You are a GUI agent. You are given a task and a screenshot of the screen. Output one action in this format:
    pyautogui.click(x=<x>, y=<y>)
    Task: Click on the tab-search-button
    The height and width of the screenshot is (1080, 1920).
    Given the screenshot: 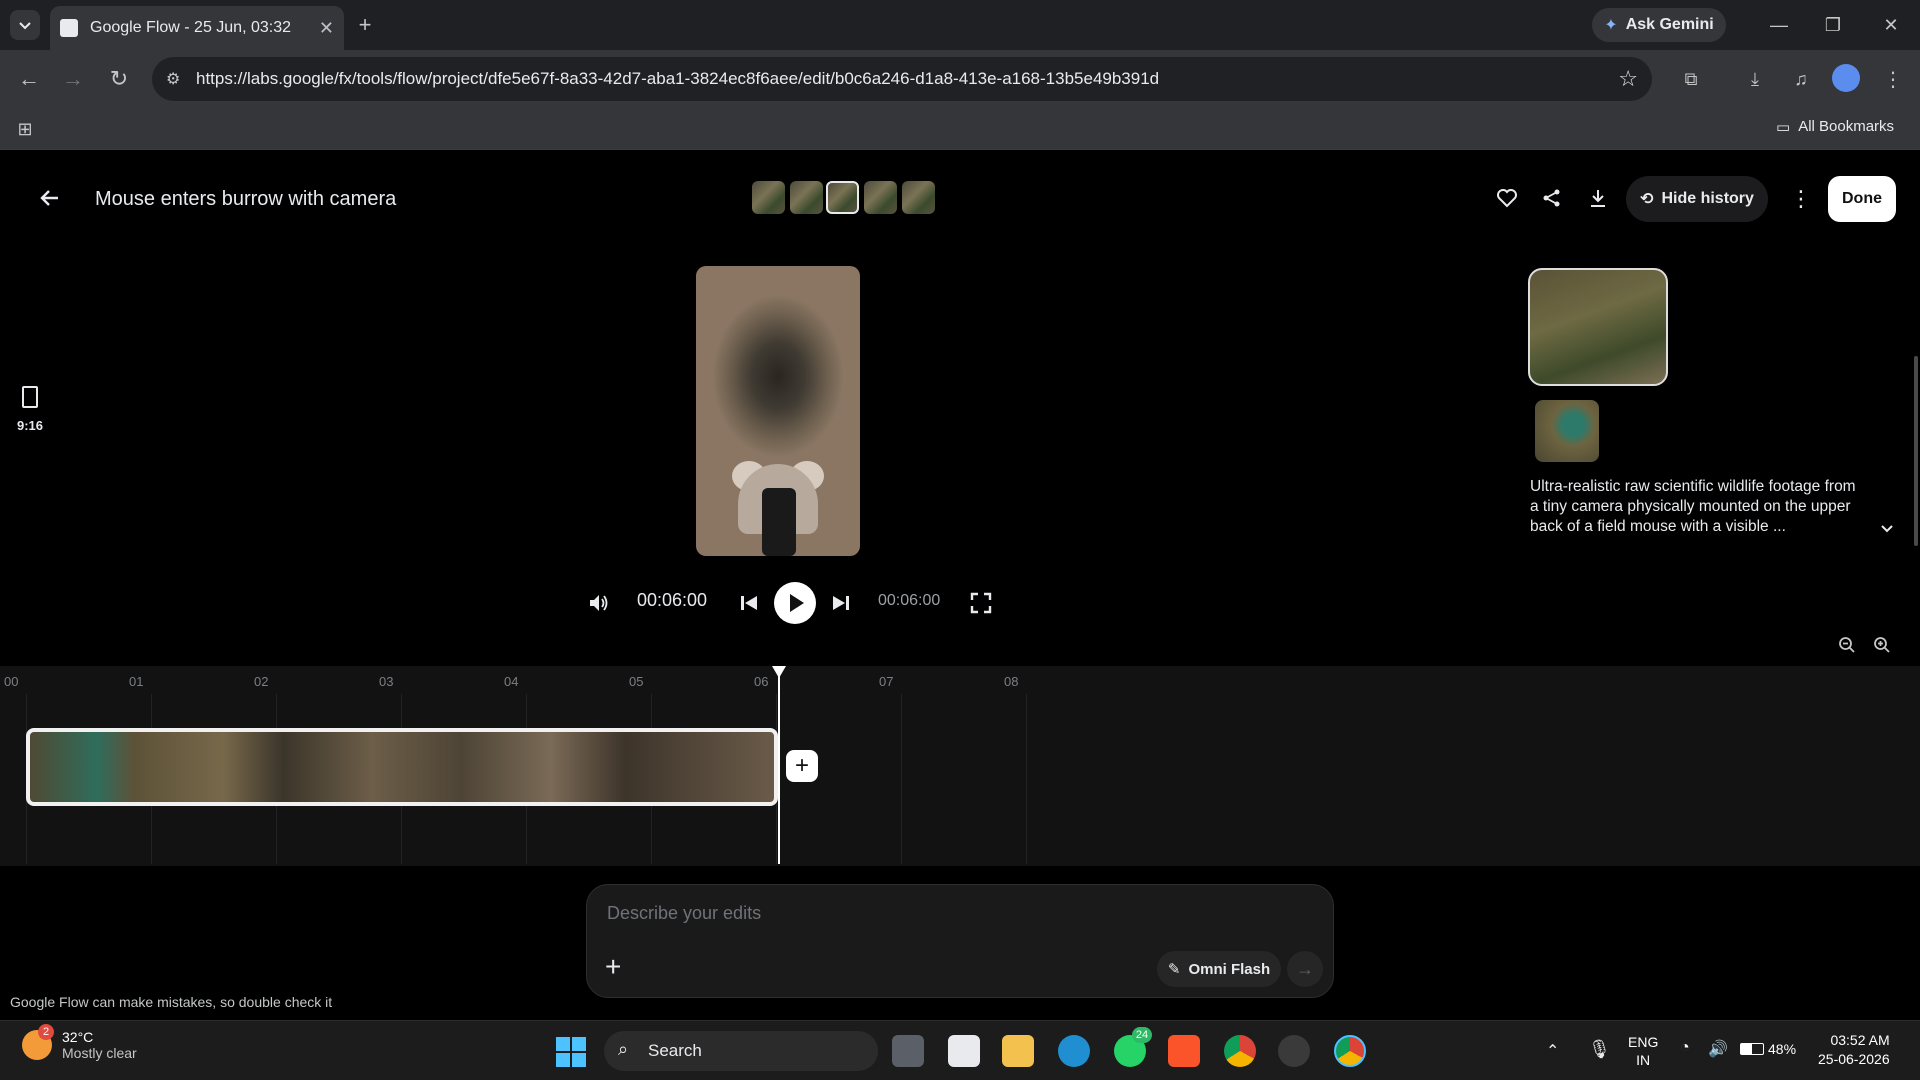 What is the action you would take?
    pyautogui.click(x=25, y=25)
    